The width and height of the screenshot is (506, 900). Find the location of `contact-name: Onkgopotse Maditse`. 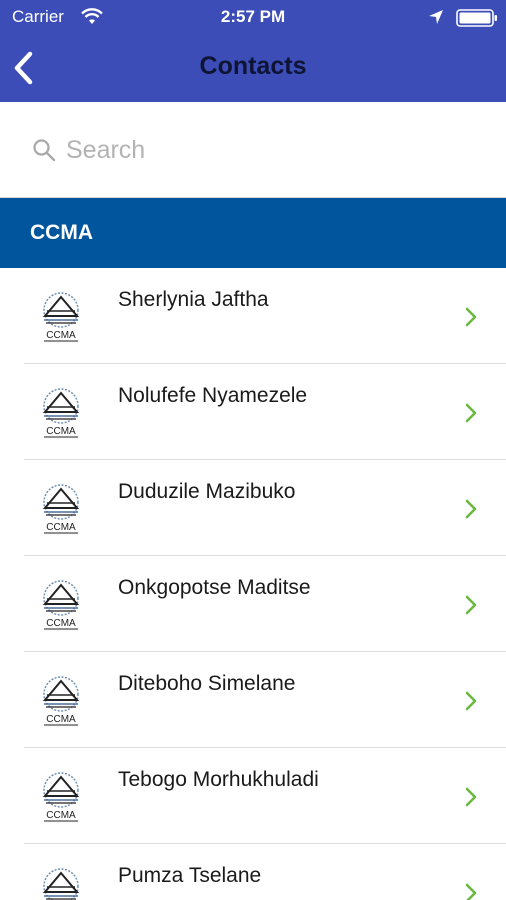

contact-name: Onkgopotse Maditse is located at coordinates (214, 587).